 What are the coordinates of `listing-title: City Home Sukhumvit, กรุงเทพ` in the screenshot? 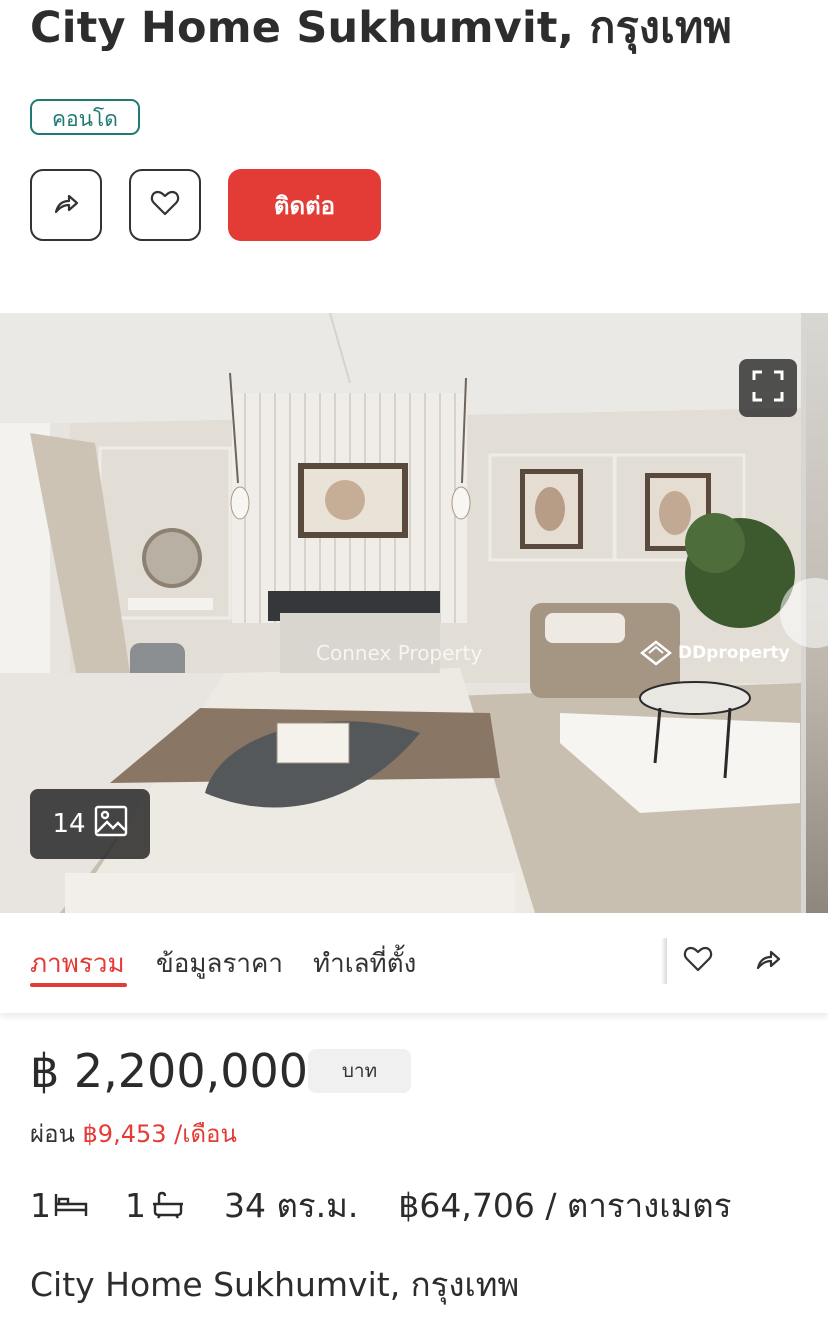 It's located at (381, 28).